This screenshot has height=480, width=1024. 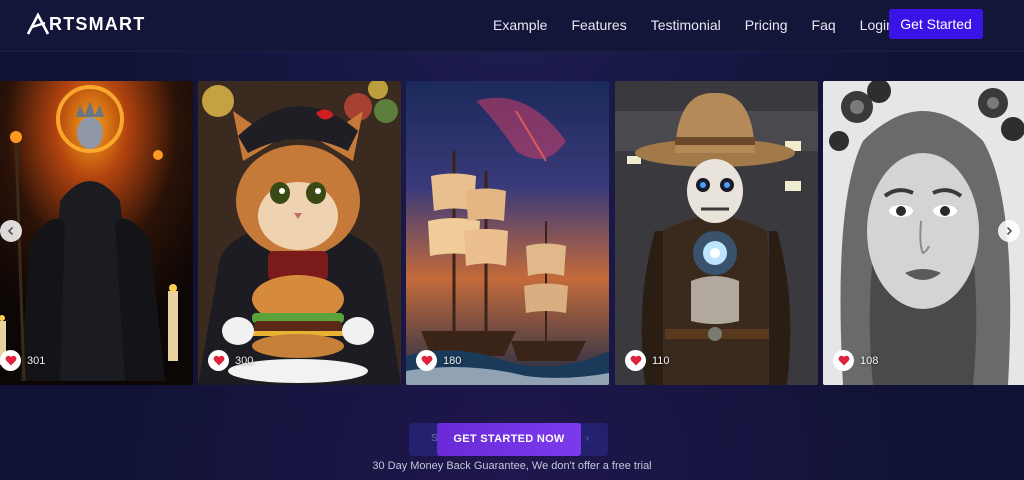 I want to click on brand-name: RTSMART, so click(x=97, y=23).